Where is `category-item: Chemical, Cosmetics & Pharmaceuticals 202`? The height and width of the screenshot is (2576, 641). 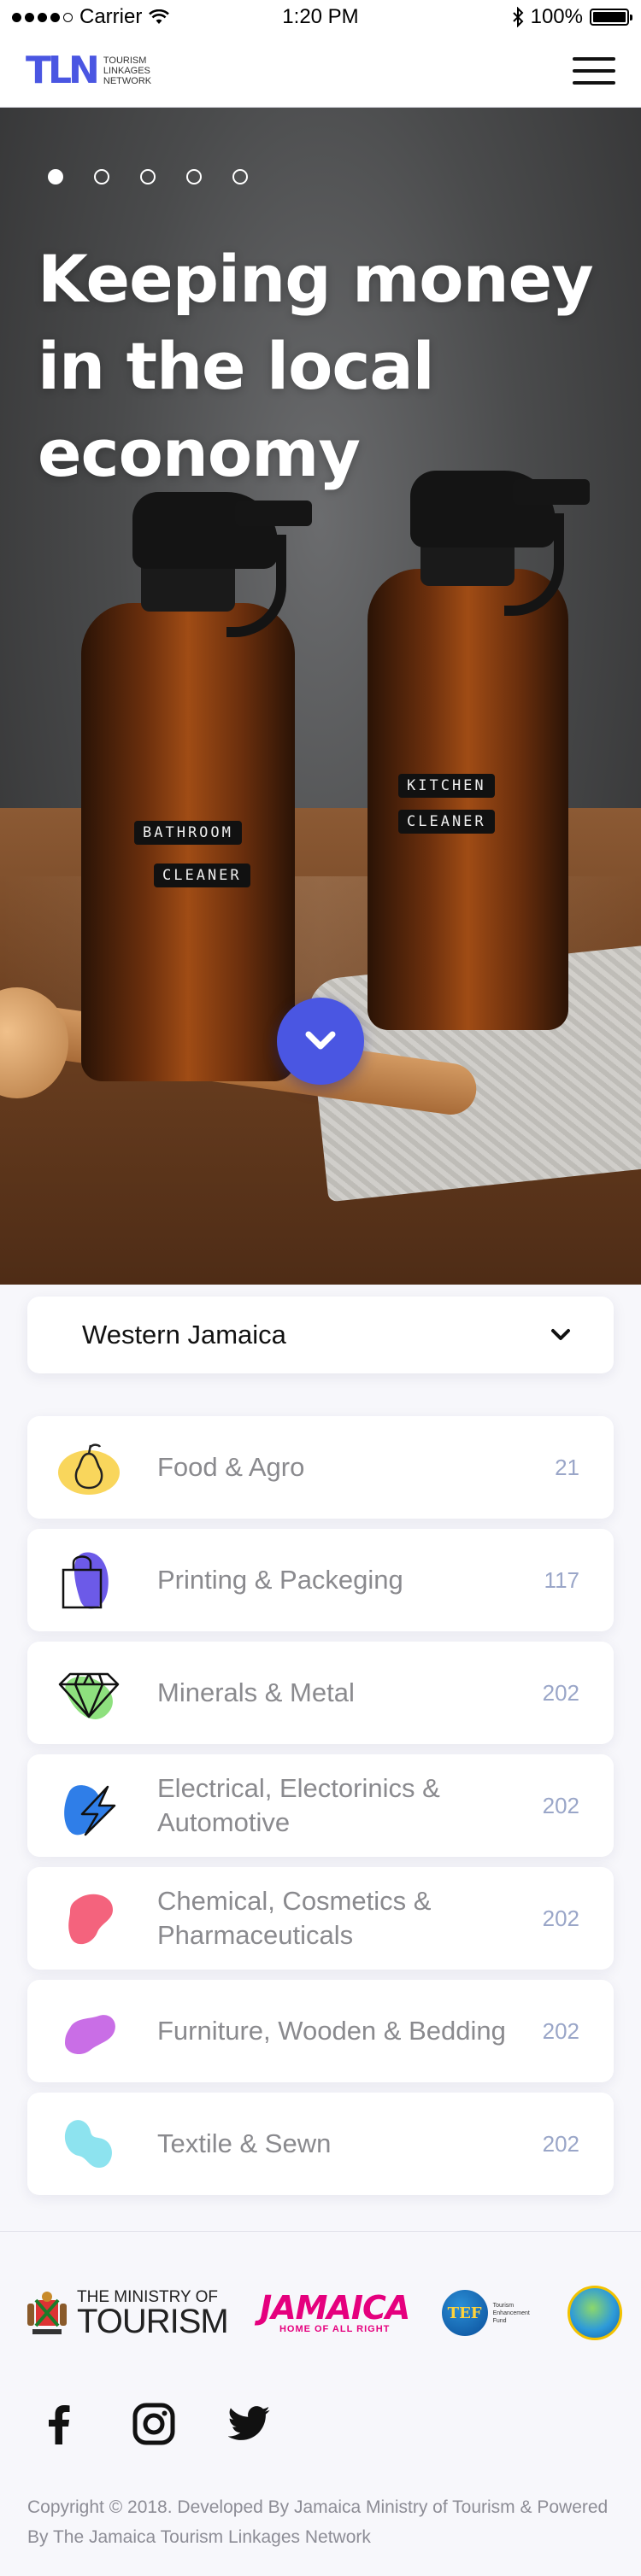
category-item: Chemical, Cosmetics & Pharmaceuticals 202 is located at coordinates (320, 1918).